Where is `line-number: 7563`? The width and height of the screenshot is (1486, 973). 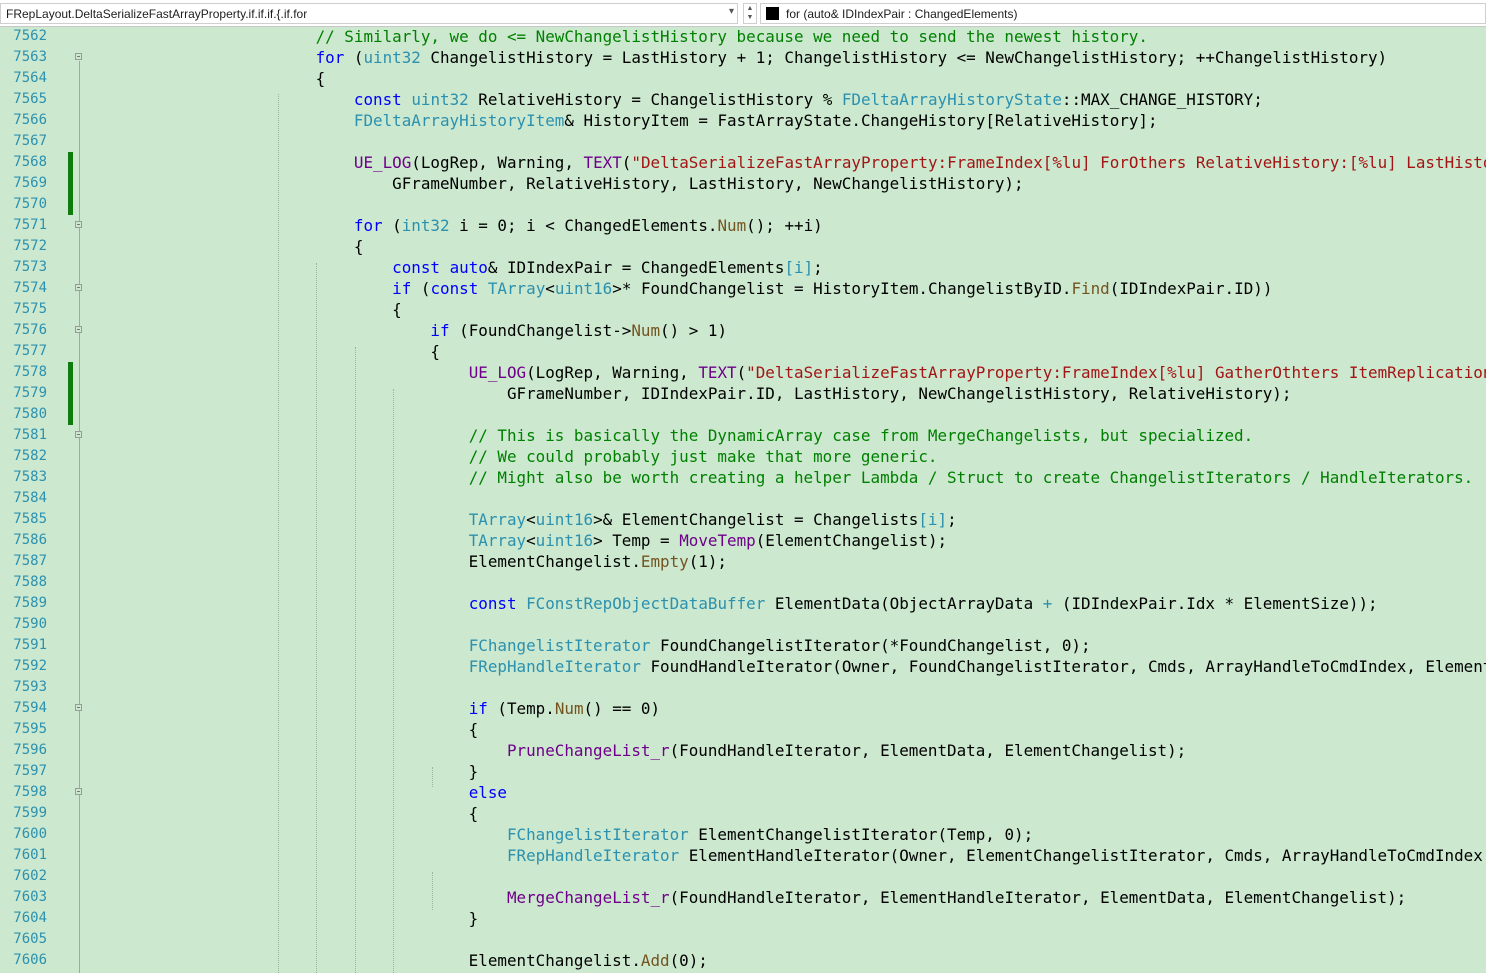 line-number: 7563 is located at coordinates (30, 57).